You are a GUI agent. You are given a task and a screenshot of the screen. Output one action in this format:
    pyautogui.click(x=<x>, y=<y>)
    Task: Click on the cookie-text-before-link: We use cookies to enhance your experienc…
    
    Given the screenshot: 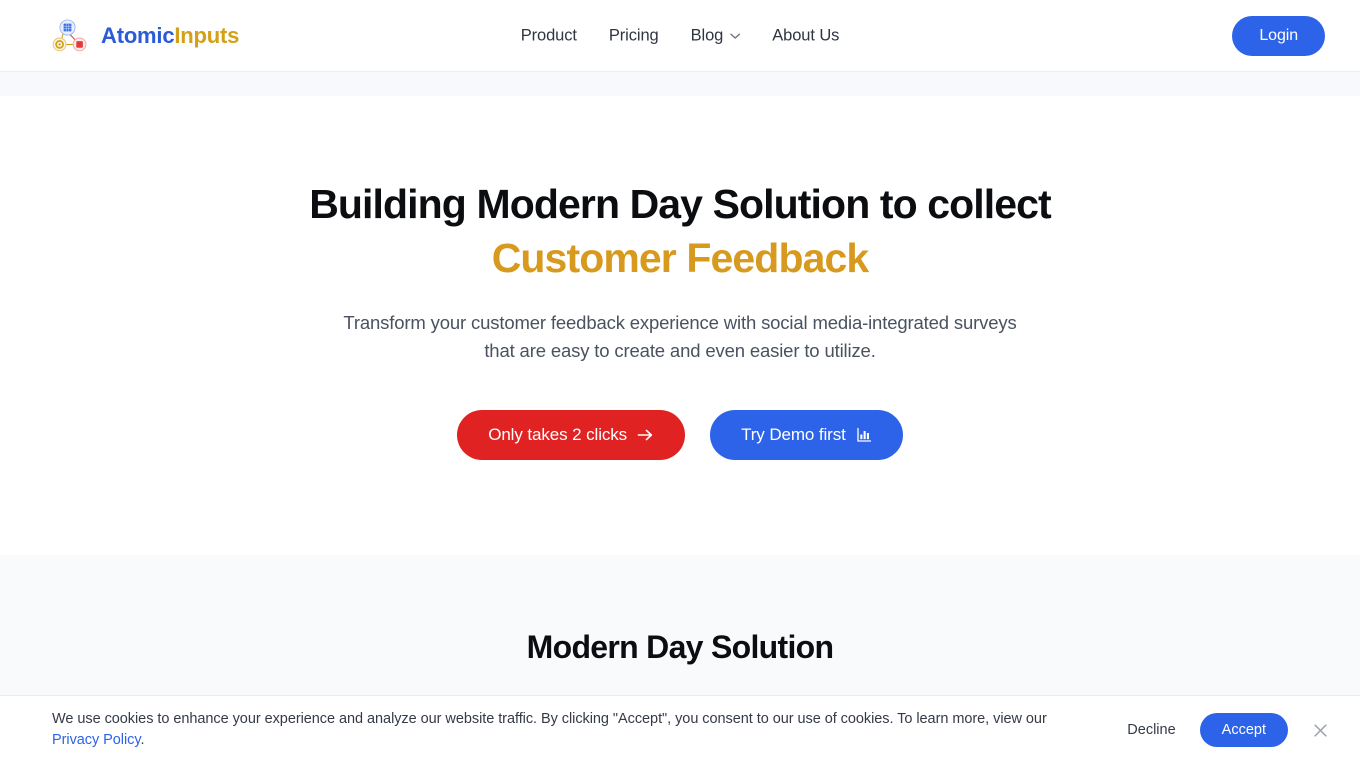 What is the action you would take?
    pyautogui.click(x=549, y=718)
    